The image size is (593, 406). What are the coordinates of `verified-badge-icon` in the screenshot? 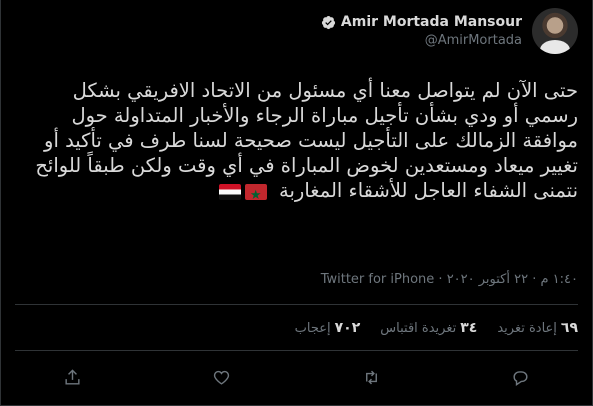 It's located at (328, 22).